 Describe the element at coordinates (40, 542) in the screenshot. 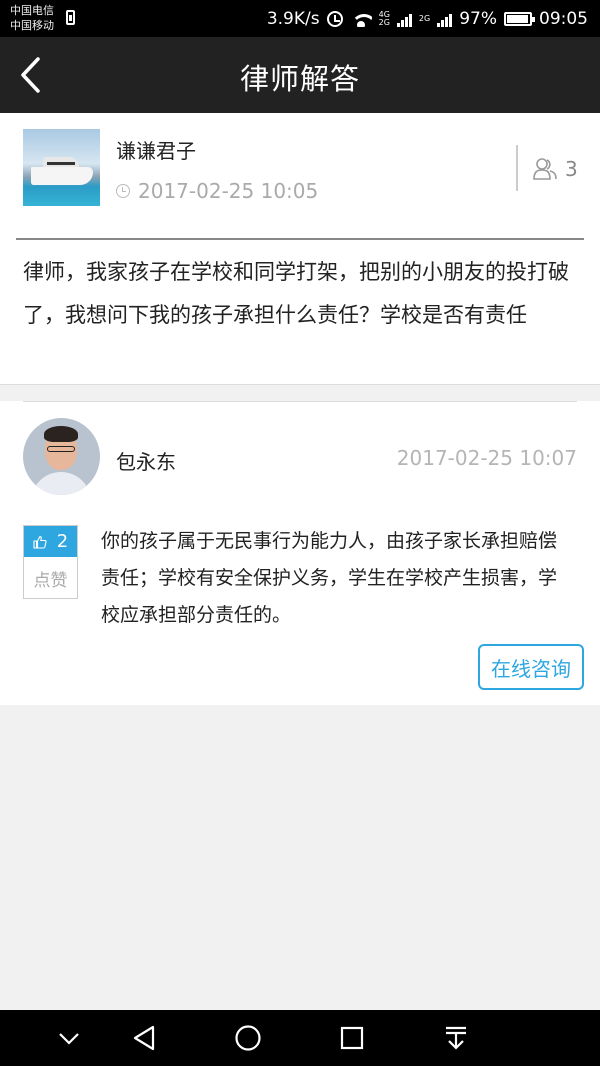

I see `thumbs-up-icon` at that location.